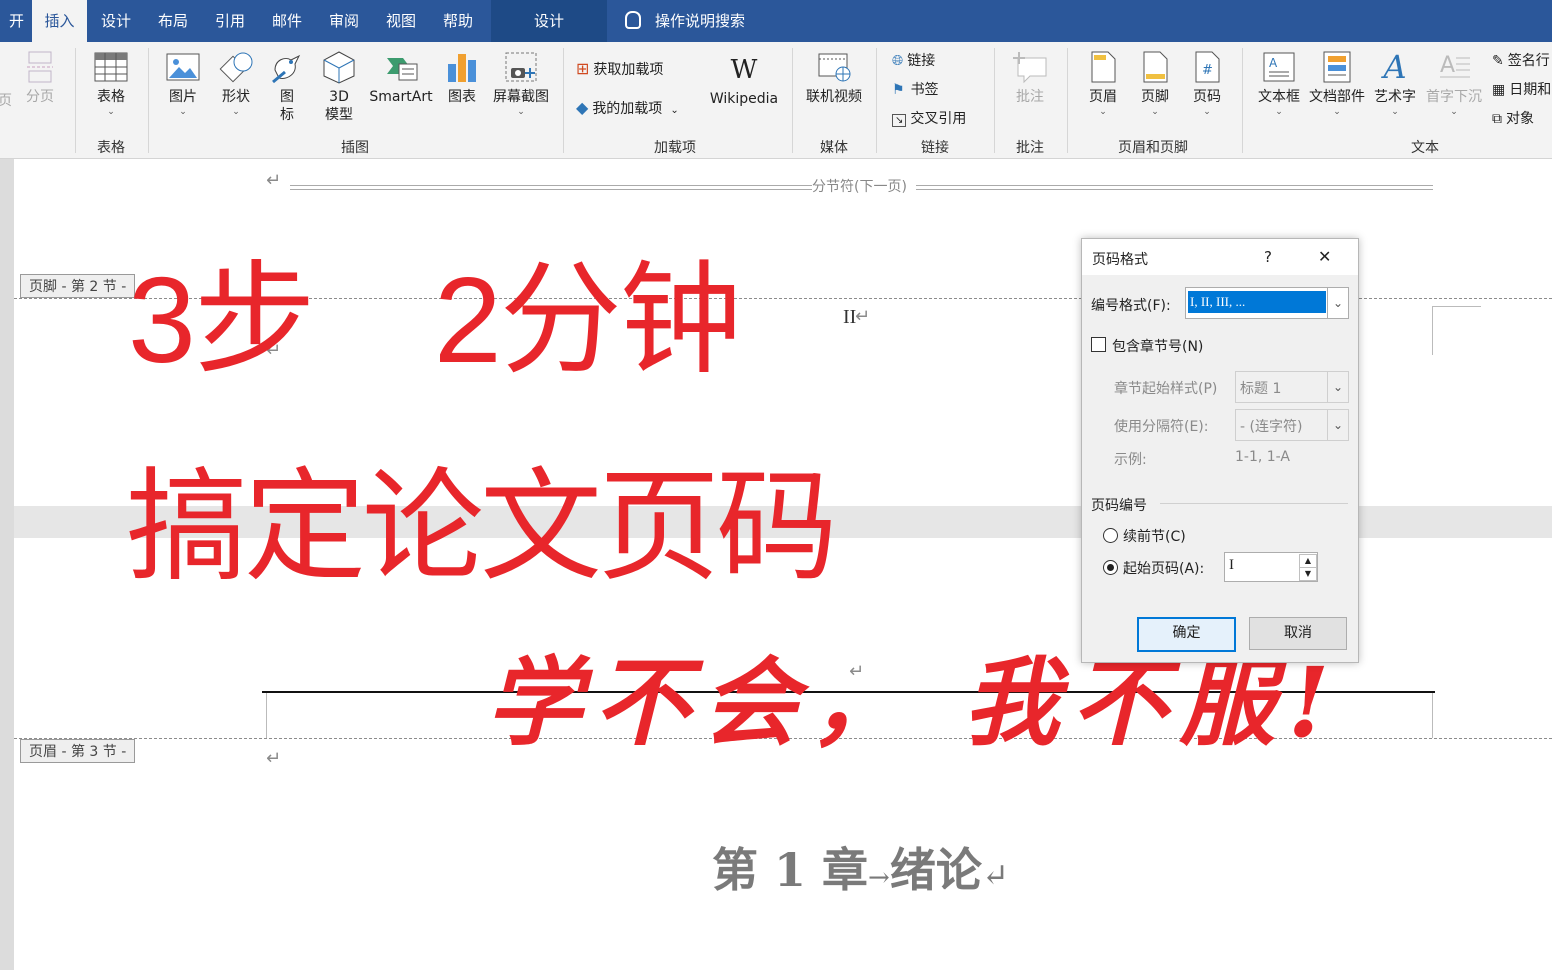 This screenshot has width=1552, height=970. Describe the element at coordinates (236, 84) in the screenshot. I see `shapes-button: 形状 ⌄` at that location.